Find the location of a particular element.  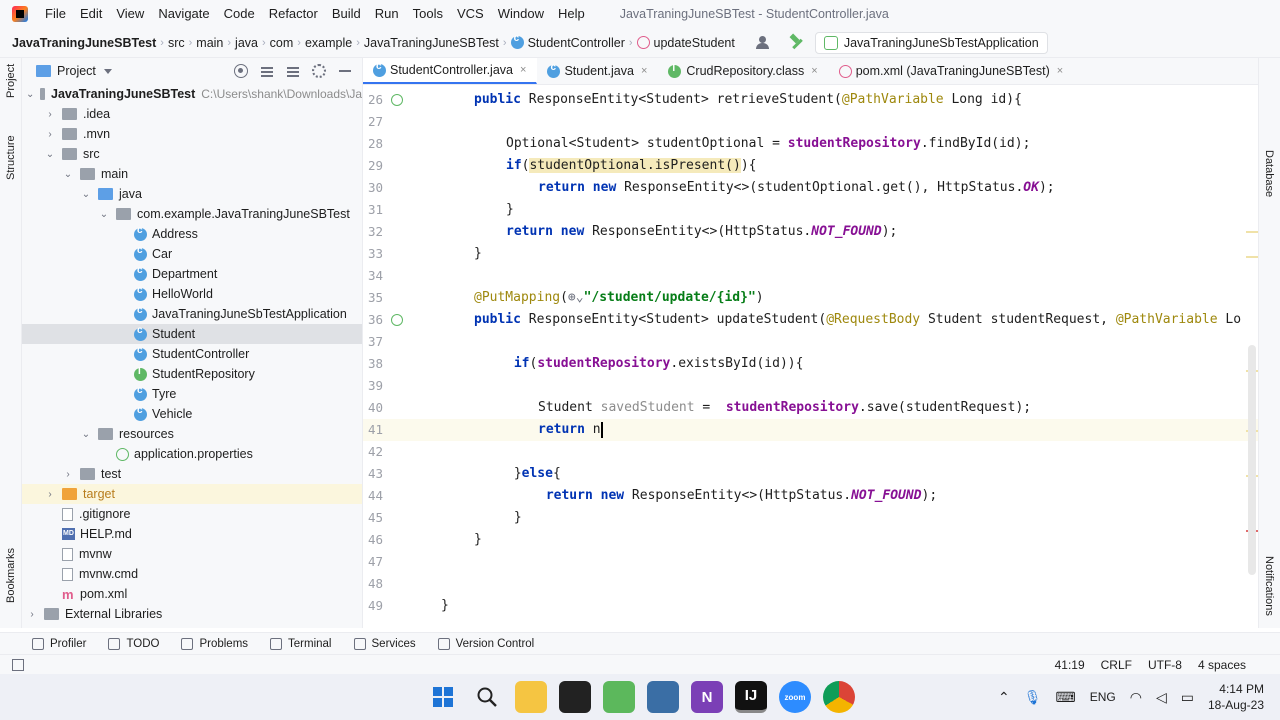

file-explorer-icon is located at coordinates (531, 697).